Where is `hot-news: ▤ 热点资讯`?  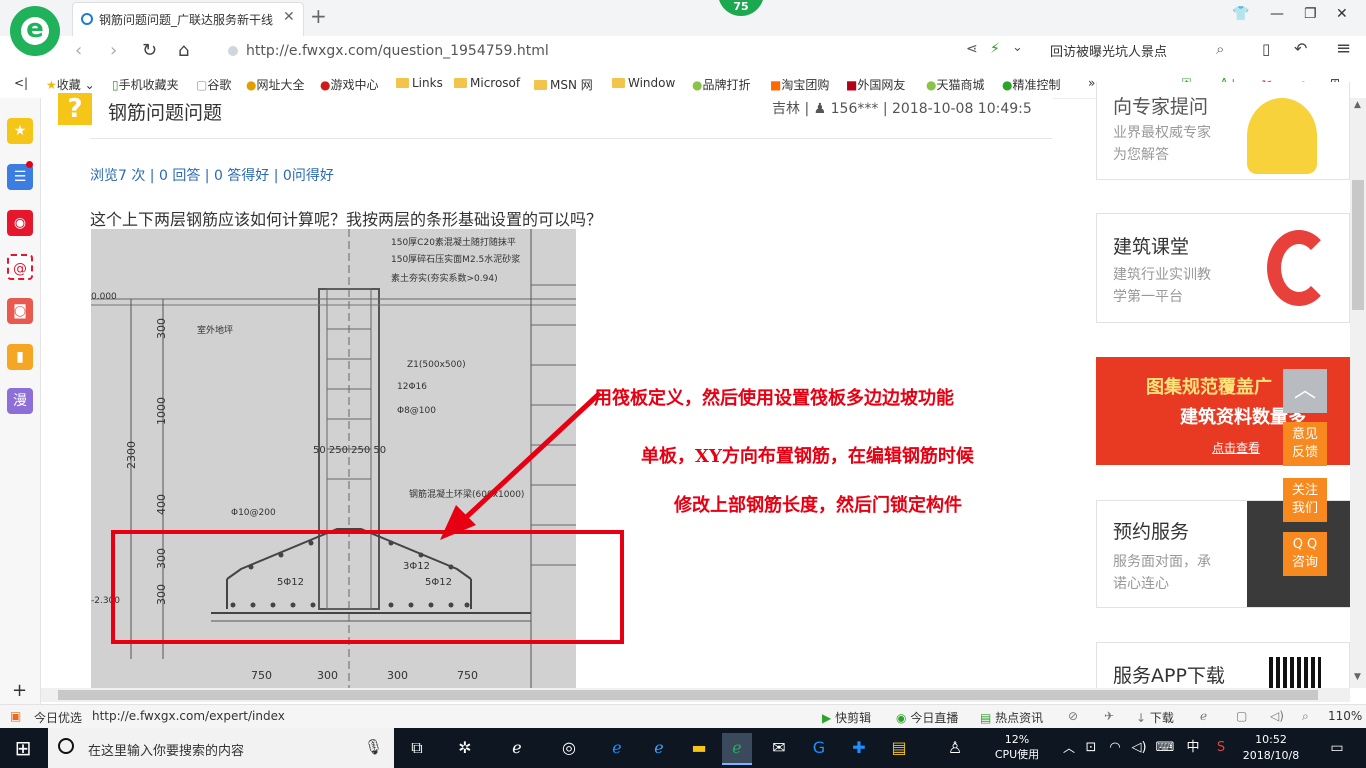
hot-news: ▤ 热点资讯 is located at coordinates (1011, 717).